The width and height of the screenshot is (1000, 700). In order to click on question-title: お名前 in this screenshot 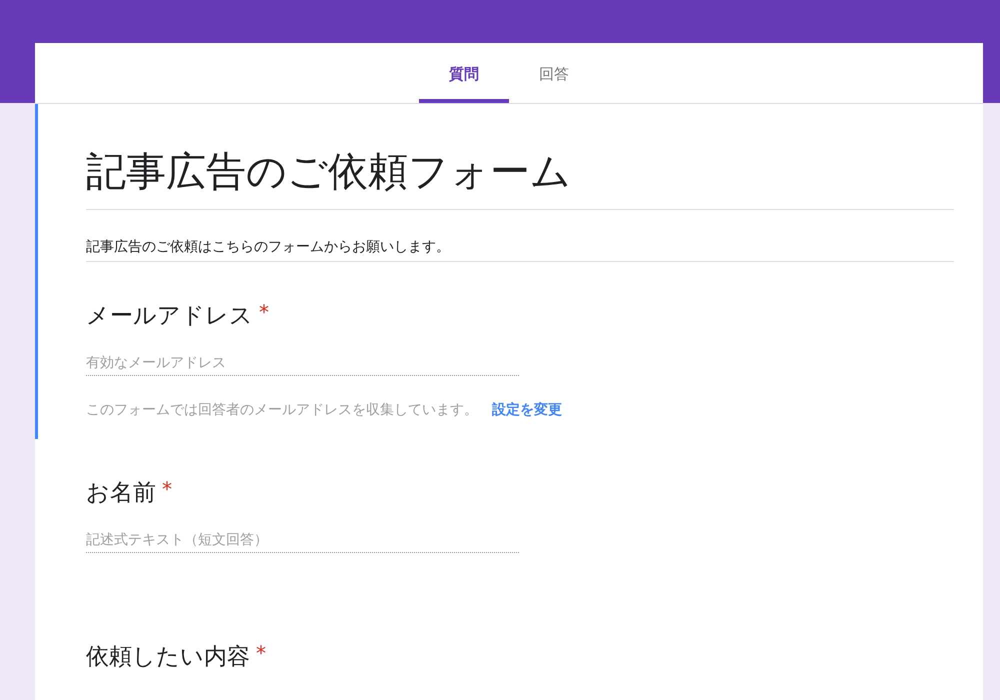, I will do `click(121, 492)`.